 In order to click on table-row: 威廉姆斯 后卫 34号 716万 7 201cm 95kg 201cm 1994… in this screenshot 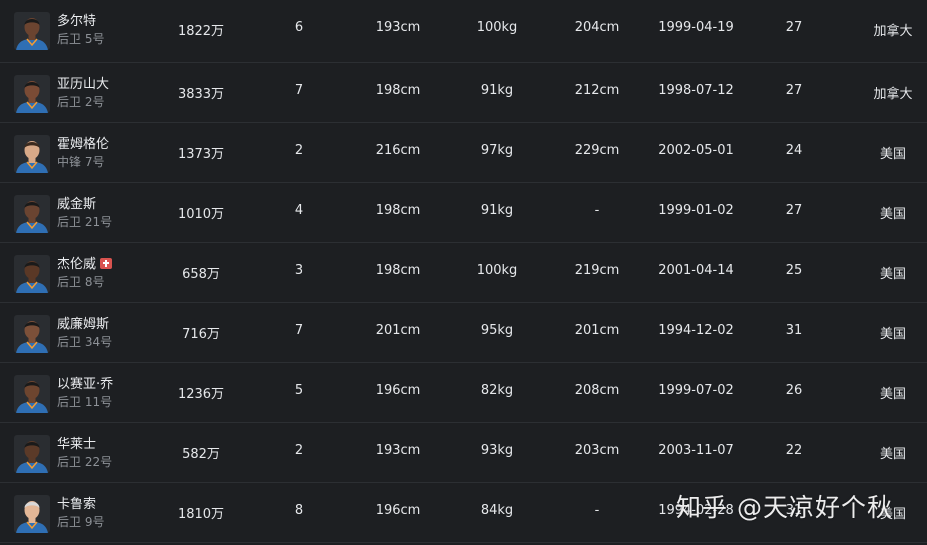, I will do `click(463, 333)`.